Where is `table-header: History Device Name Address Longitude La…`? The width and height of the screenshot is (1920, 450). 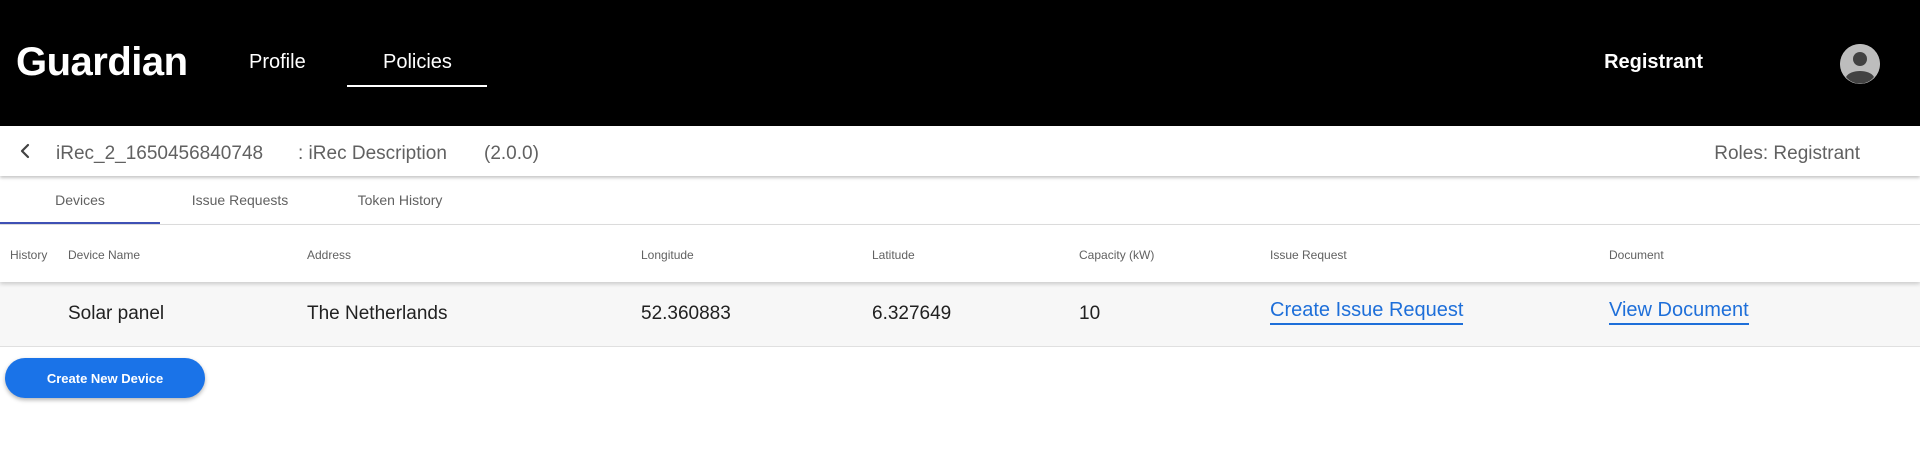 table-header: History Device Name Address Longitude La… is located at coordinates (960, 253).